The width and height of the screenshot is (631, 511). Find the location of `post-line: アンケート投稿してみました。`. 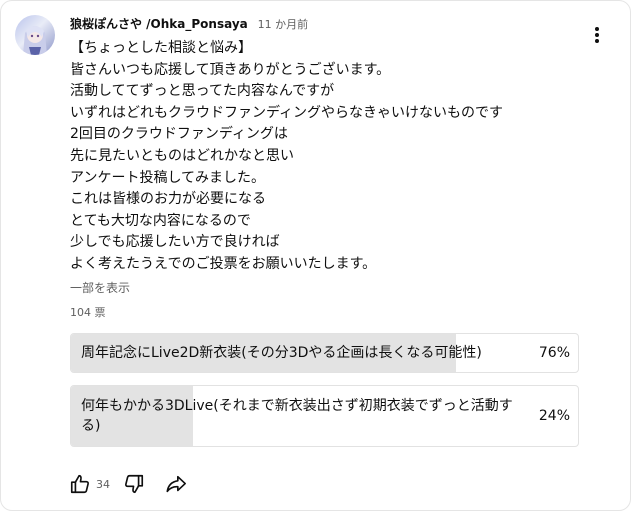

post-line: アンケート投稿してみました。 is located at coordinates (168, 177).